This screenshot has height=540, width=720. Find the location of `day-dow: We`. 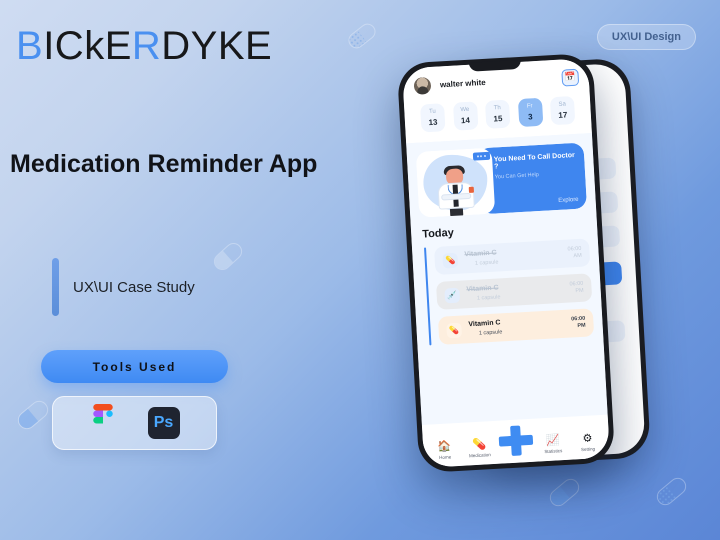

day-dow: We is located at coordinates (465, 110).